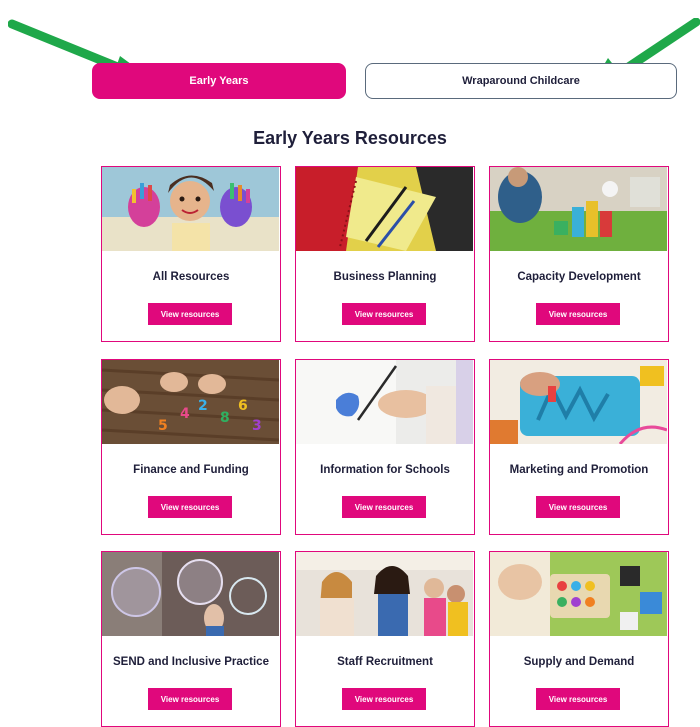 Image resolution: width=700 pixels, height=727 pixels. What do you see at coordinates (385, 639) in the screenshot?
I see `resource-card-staff-recruitment: Staff Recruitment View resources` at bounding box center [385, 639].